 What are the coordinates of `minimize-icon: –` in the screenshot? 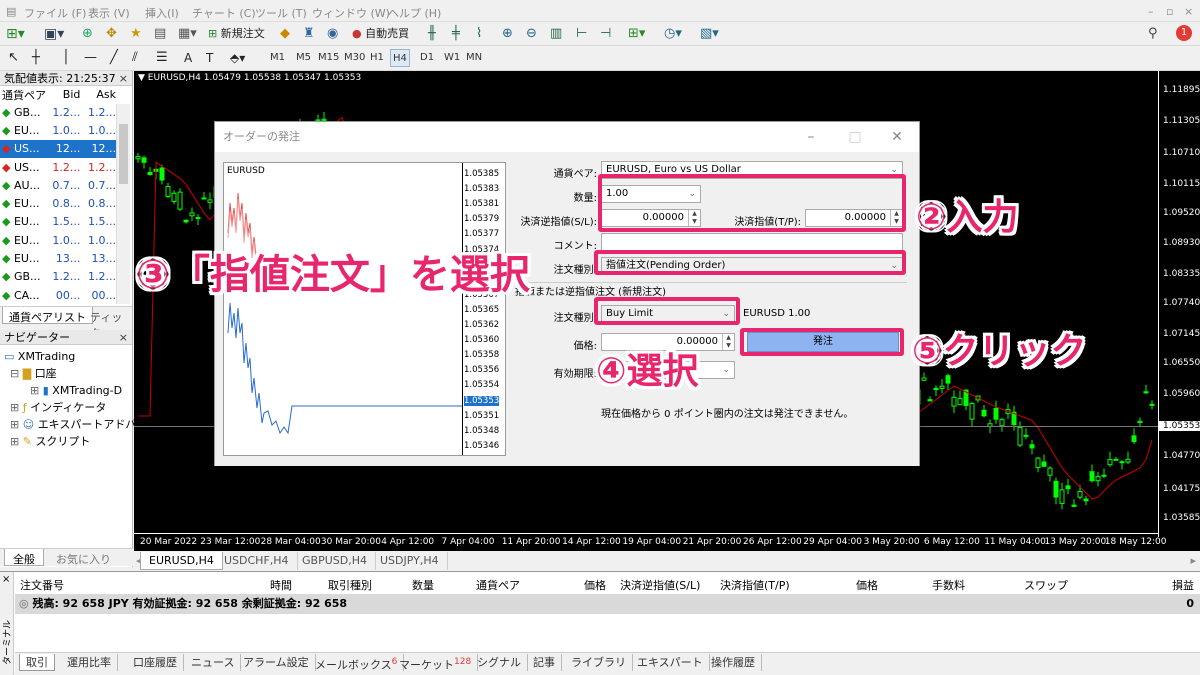 It's located at (1151, 11).